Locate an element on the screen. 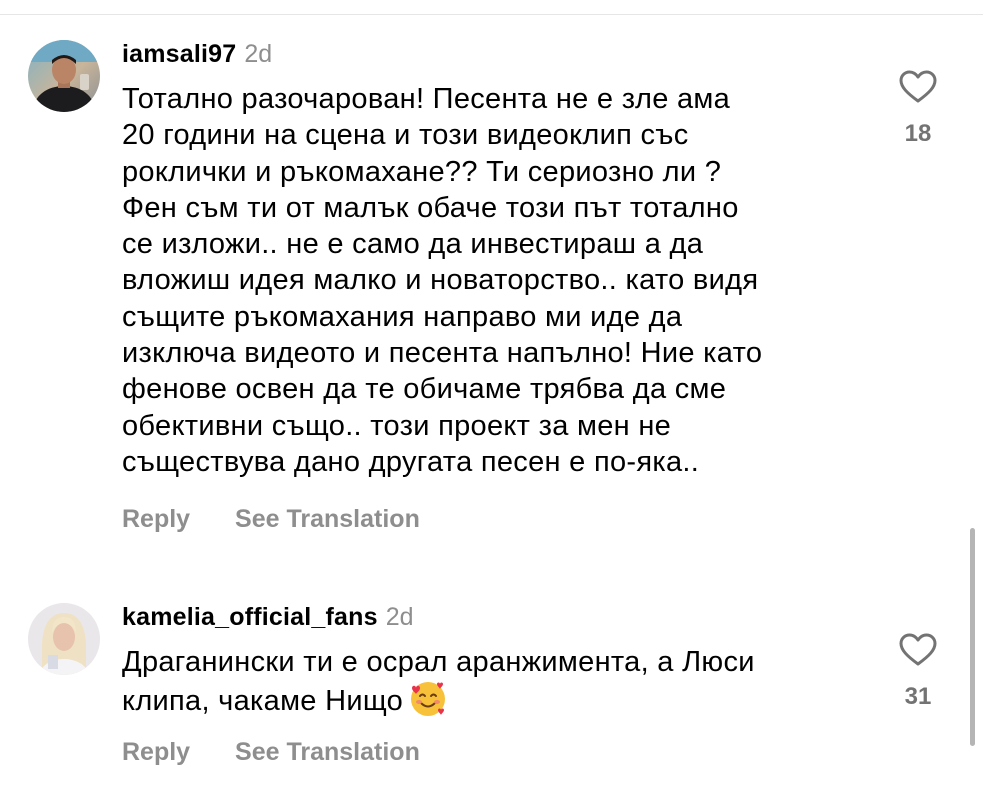  like-count: 18 is located at coordinates (918, 133).